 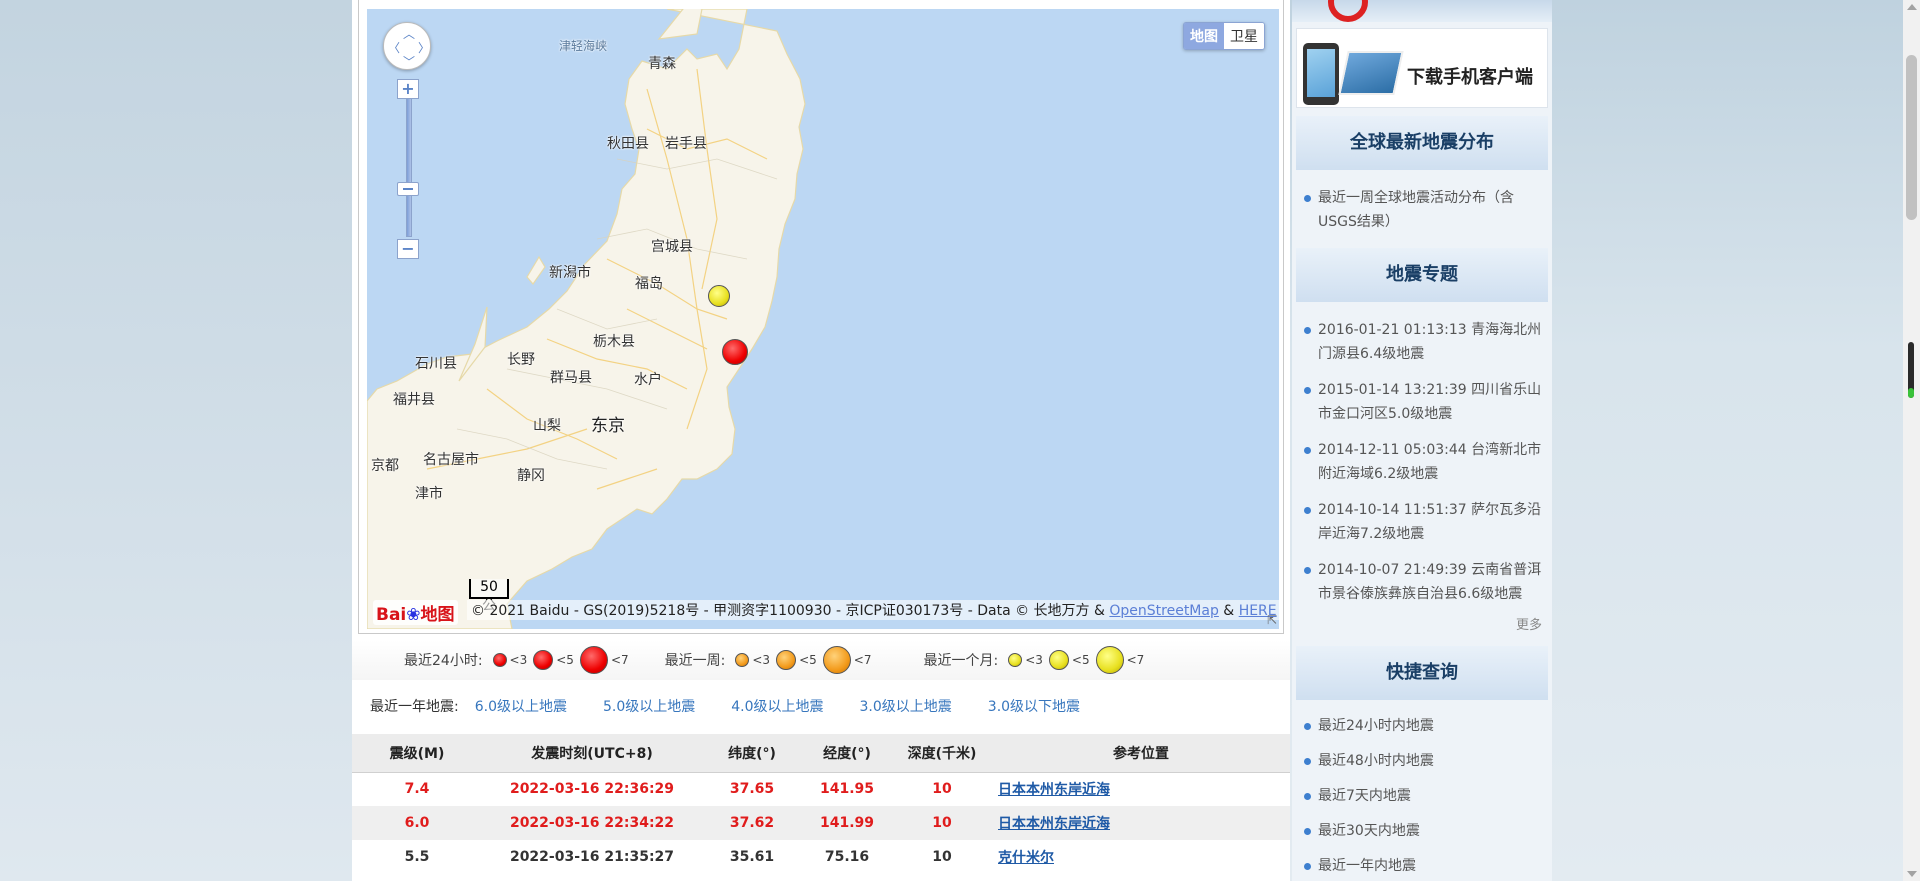 I want to click on cell-latitude: 37.62, so click(x=752, y=823).